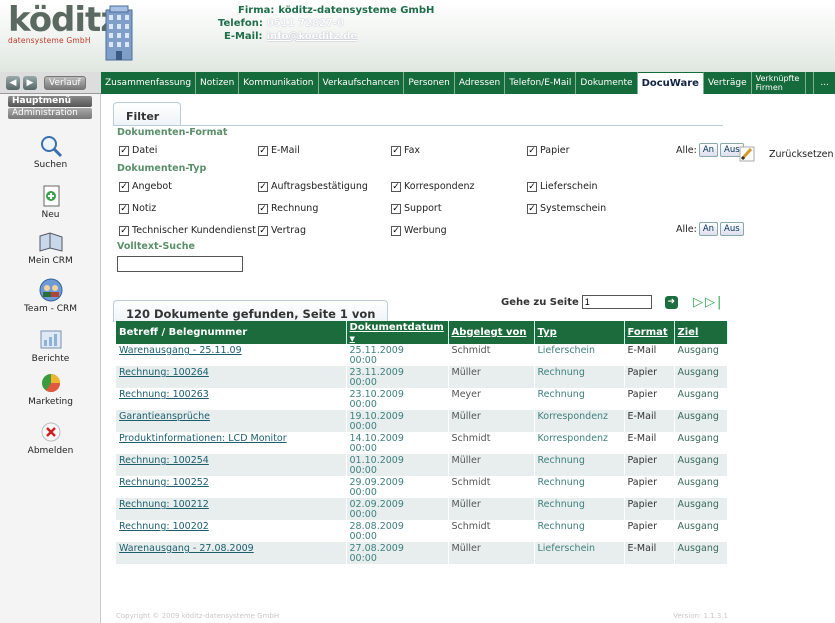  I want to click on cell-subject: Warenausgang - 25.11.09, so click(231, 355).